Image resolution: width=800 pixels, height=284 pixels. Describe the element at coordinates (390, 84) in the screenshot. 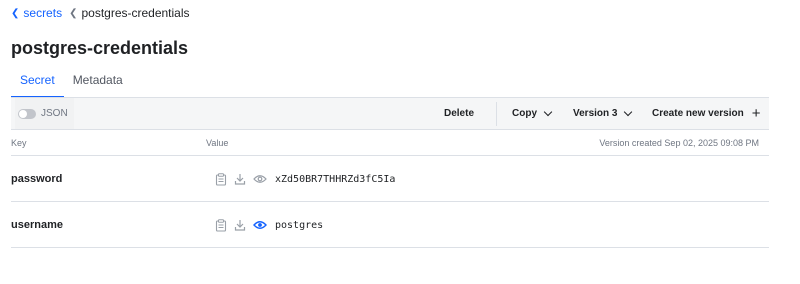

I see `tab-bar: Secret Metadata` at that location.